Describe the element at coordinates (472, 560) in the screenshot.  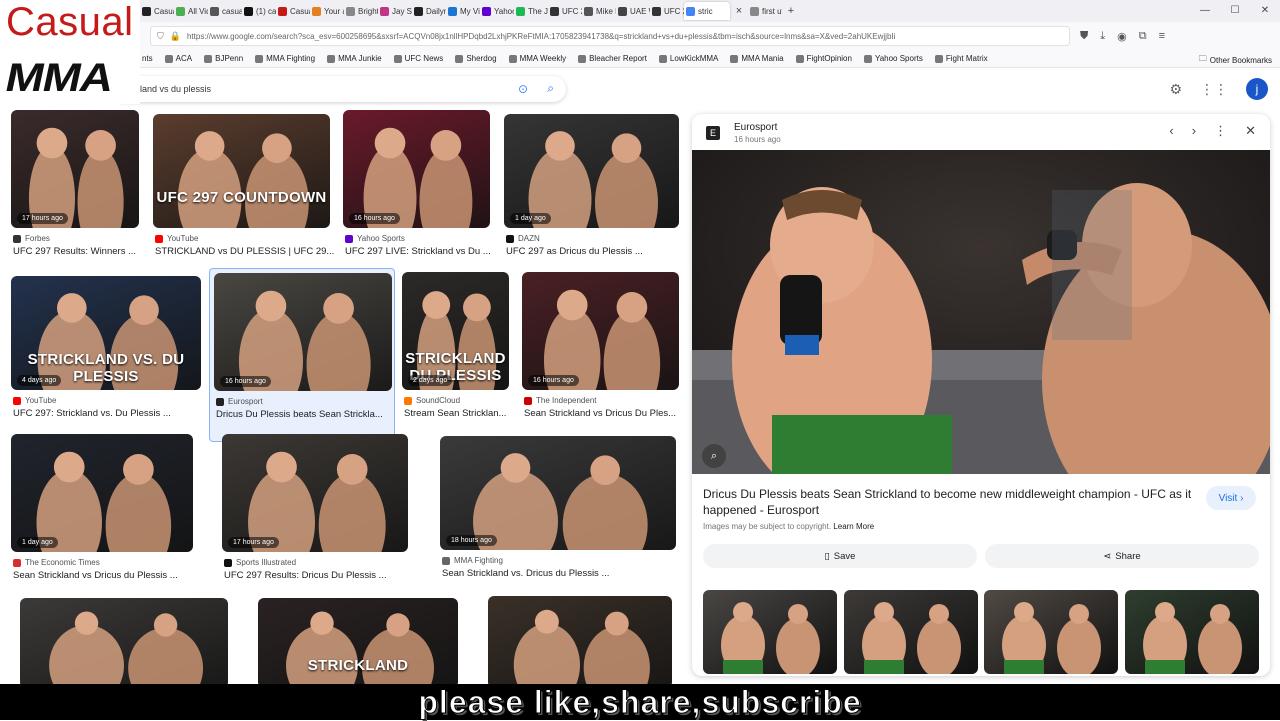
I see `result-source: MMA Fighting` at that location.